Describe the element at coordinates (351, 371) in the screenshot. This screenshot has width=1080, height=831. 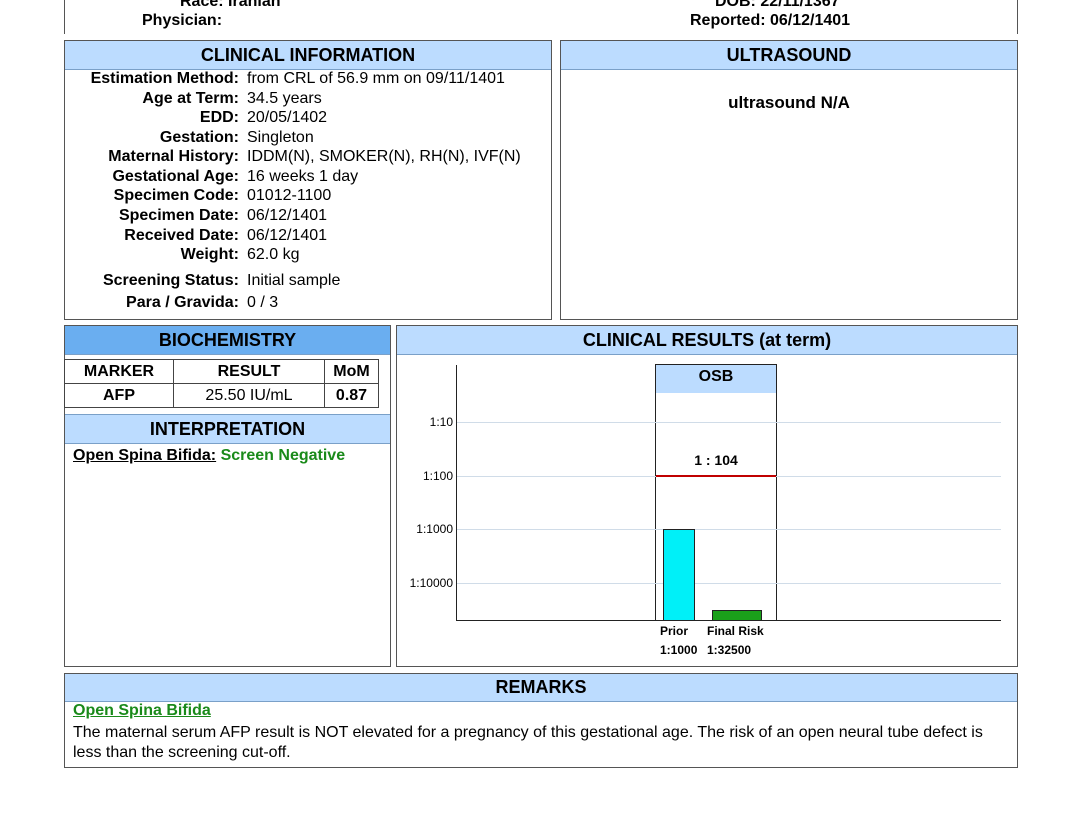
I see `col-header-mom: MoM` at that location.